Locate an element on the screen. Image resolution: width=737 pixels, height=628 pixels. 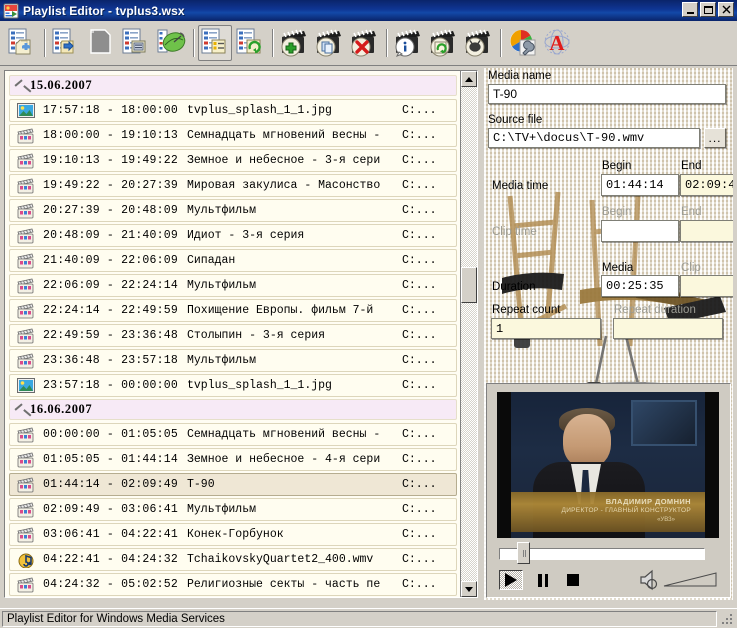
caption-title: ДИРЕКТОР - ГЛАВНЫЙ КОНСТРУКТОР is located at coordinates (626, 510).